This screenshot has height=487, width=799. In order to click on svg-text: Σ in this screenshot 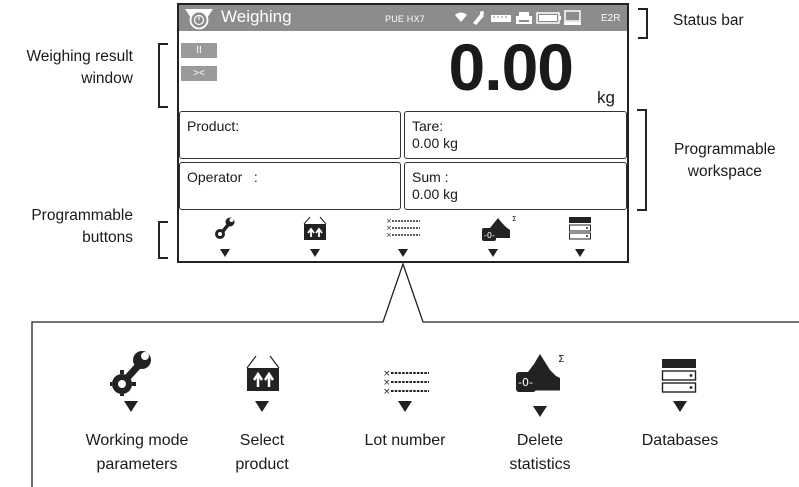, I will do `click(561, 359)`.